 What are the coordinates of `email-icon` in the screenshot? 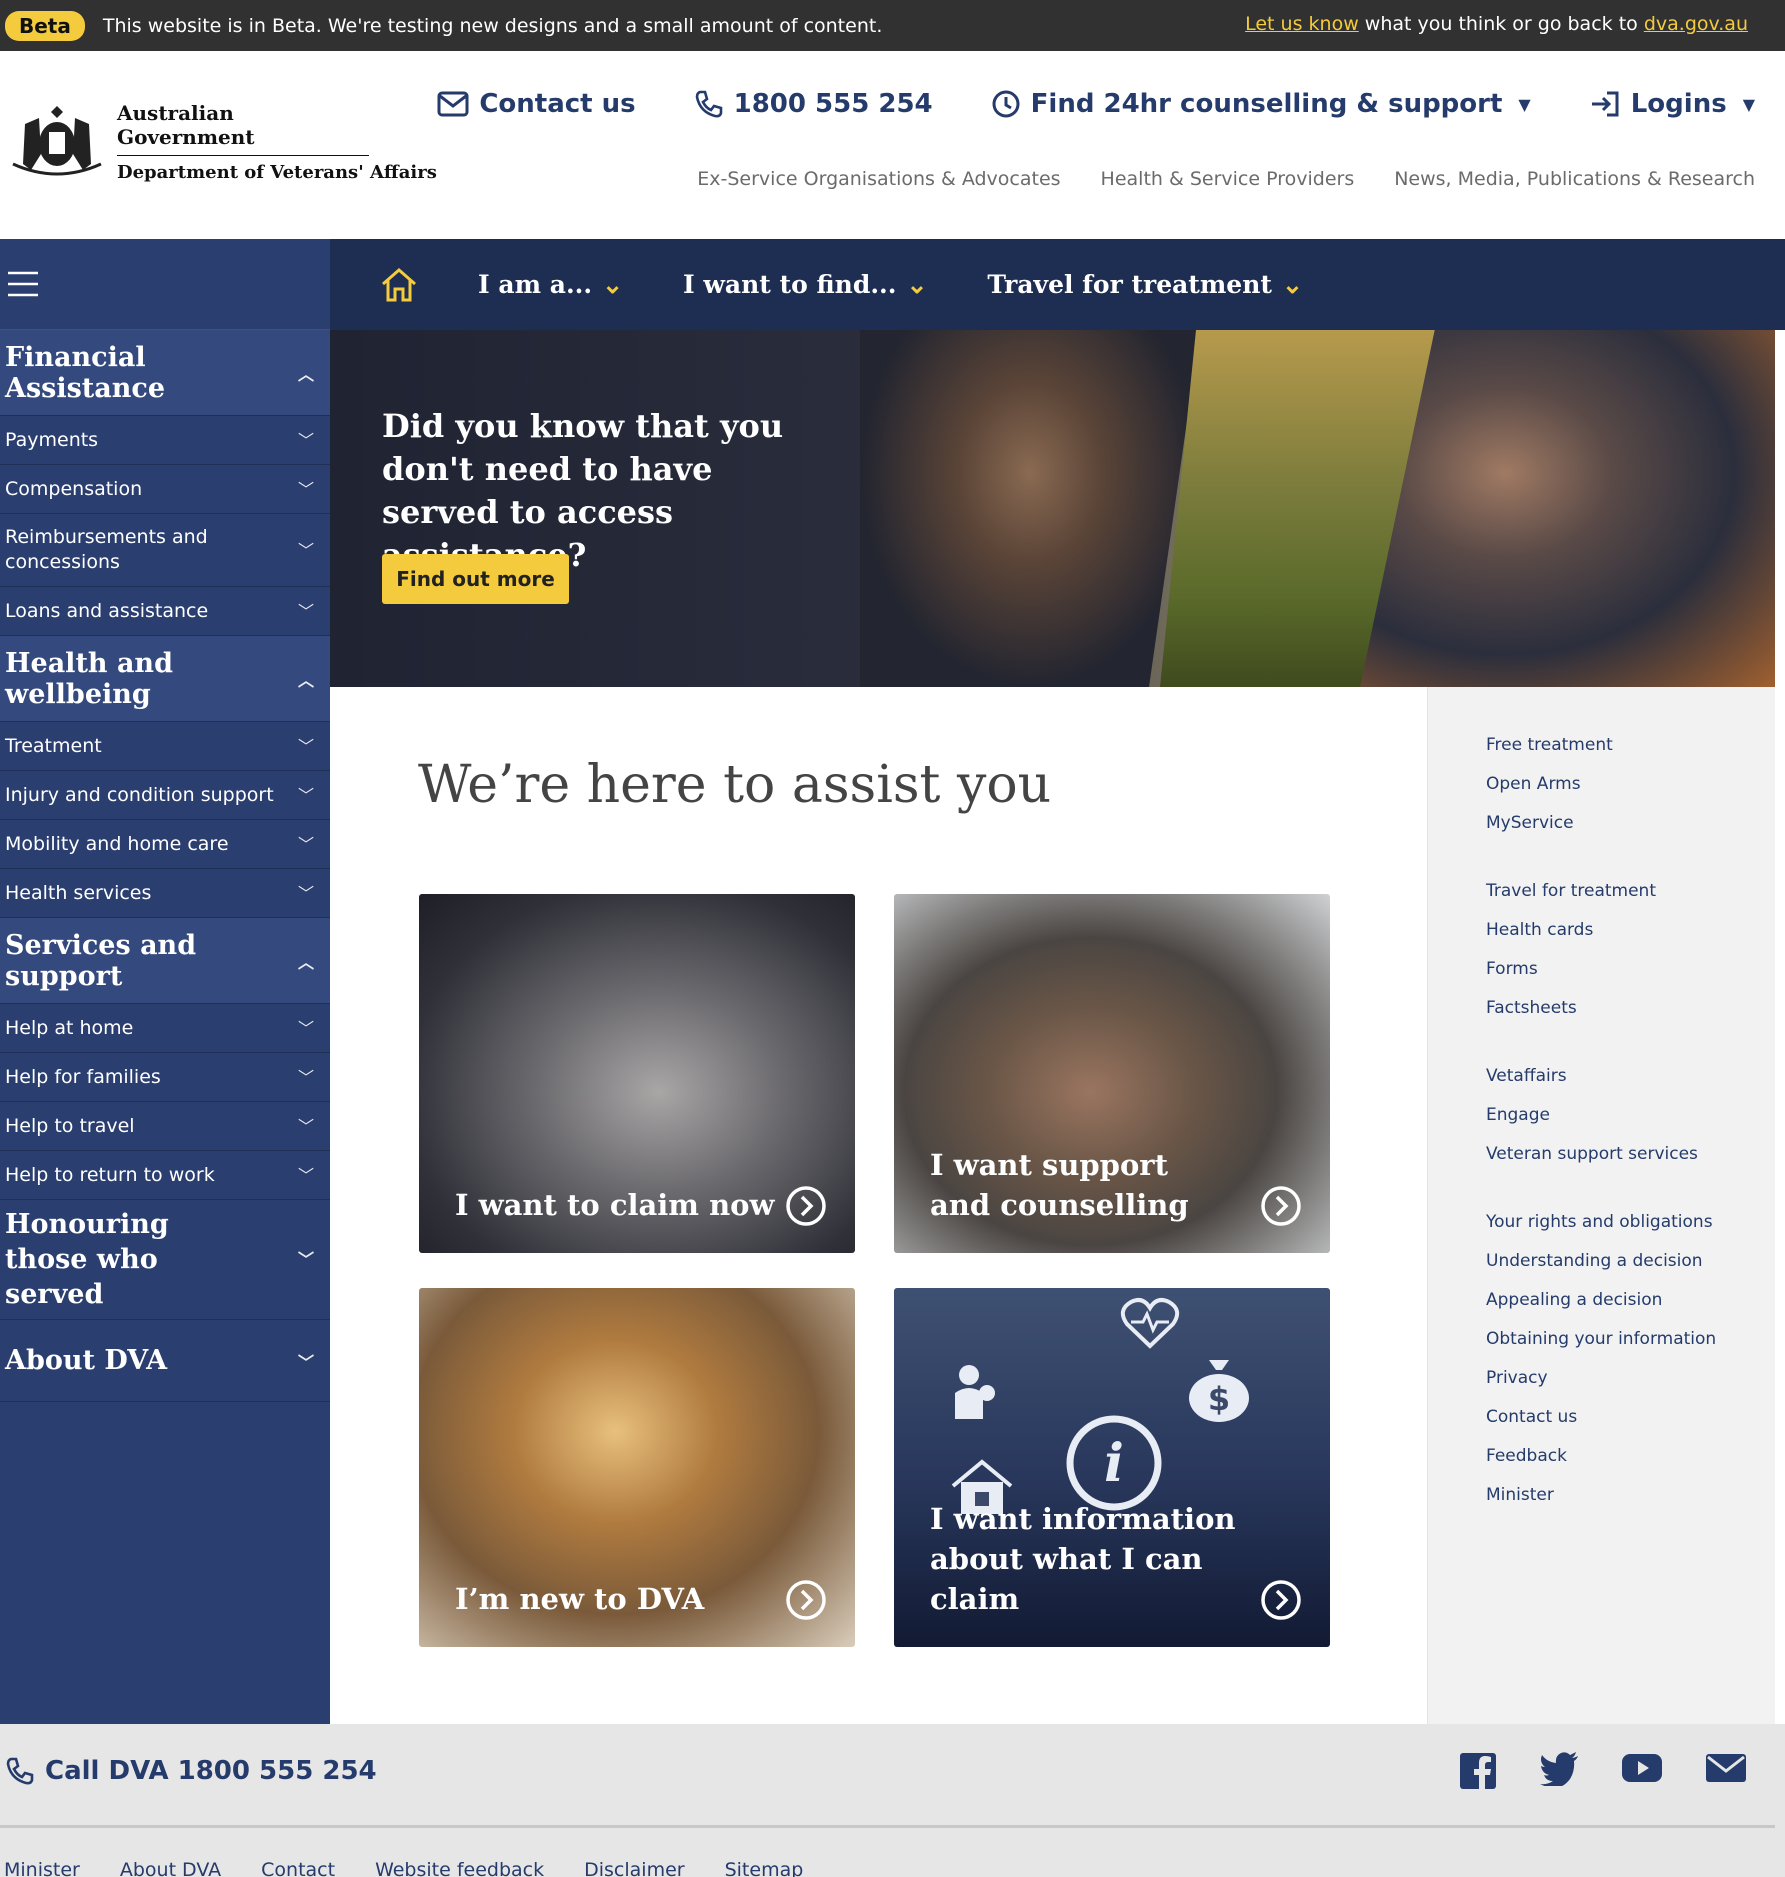 It's located at (1726, 1768).